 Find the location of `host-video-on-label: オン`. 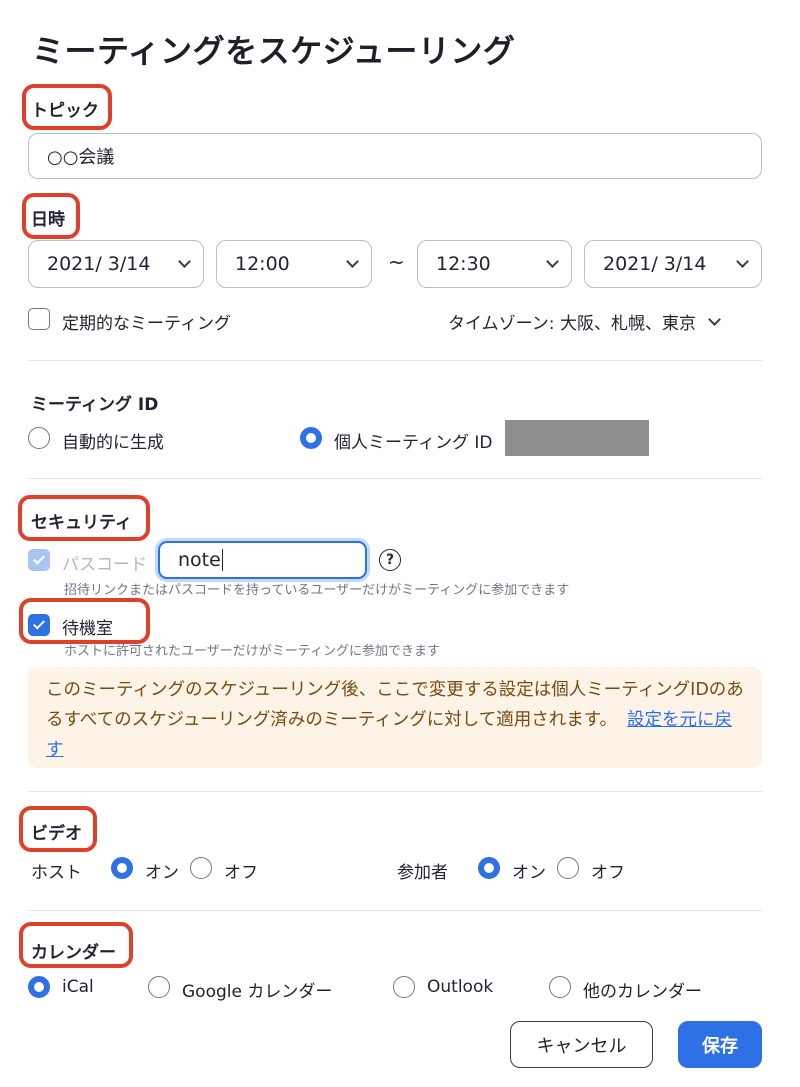

host-video-on-label: オン is located at coordinates (162, 873).